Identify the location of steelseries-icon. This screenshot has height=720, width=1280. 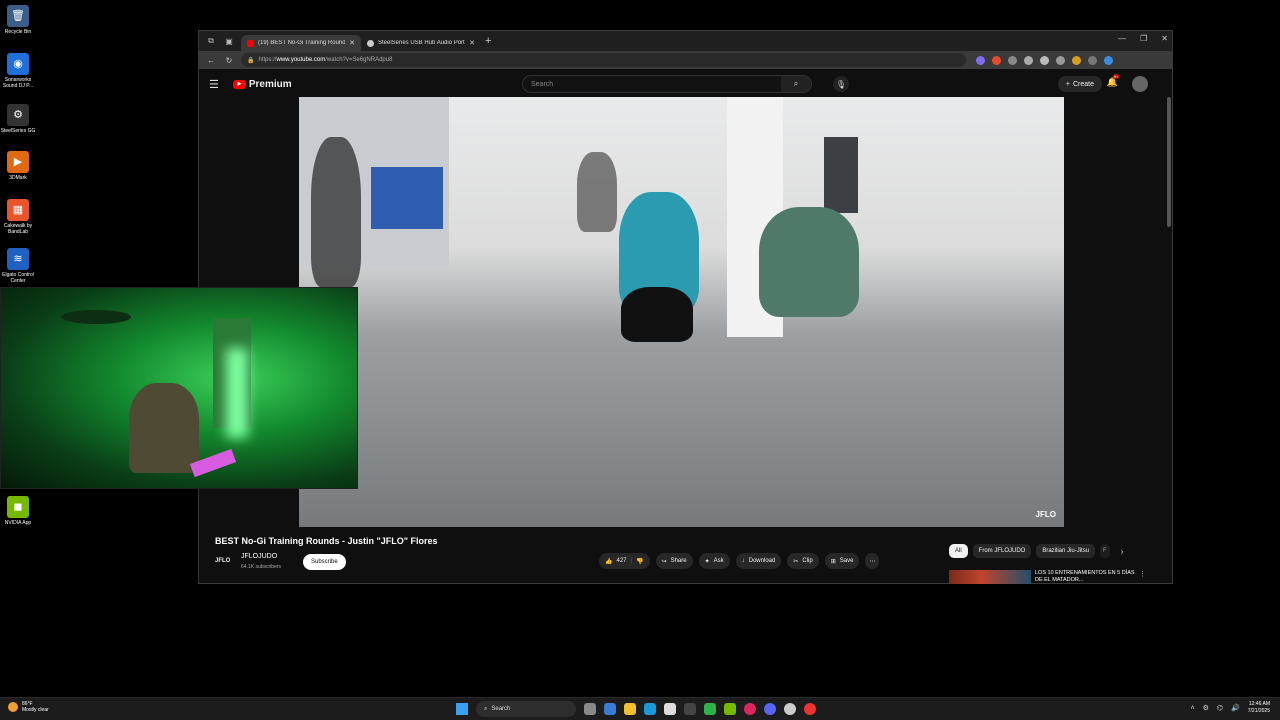
(790, 709).